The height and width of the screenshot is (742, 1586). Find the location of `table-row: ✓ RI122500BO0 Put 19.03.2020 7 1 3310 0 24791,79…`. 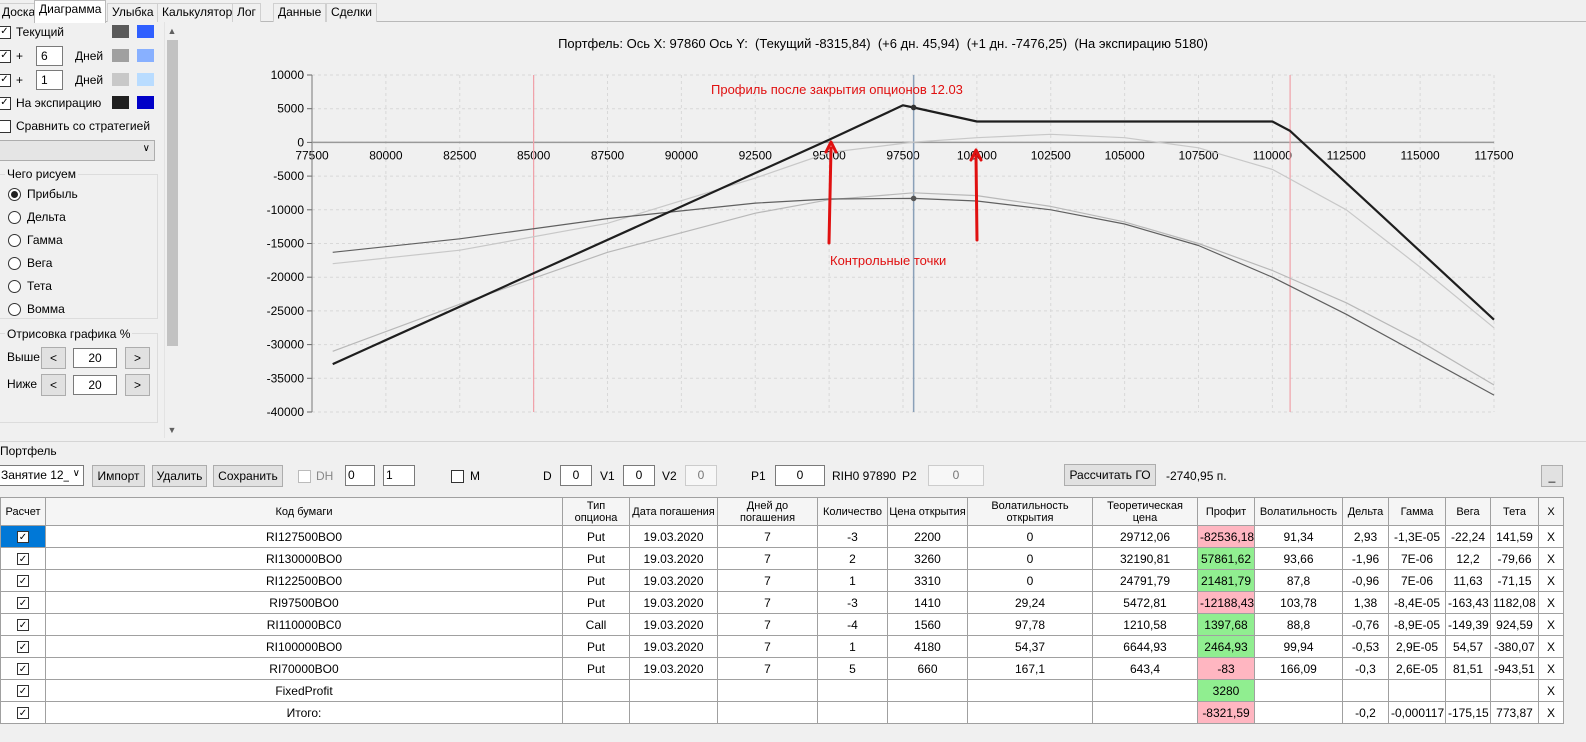

table-row: ✓ RI122500BO0 Put 19.03.2020 7 1 3310 0 24791,79… is located at coordinates (782, 580).